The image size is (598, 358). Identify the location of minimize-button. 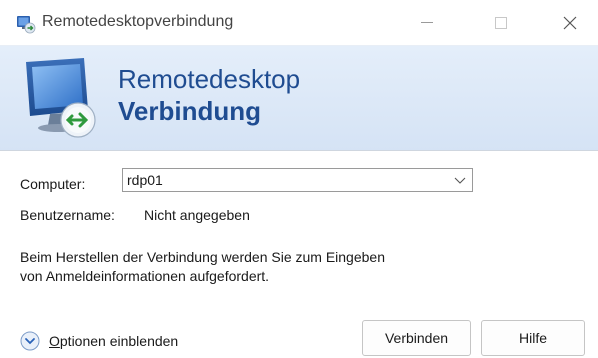
(427, 22).